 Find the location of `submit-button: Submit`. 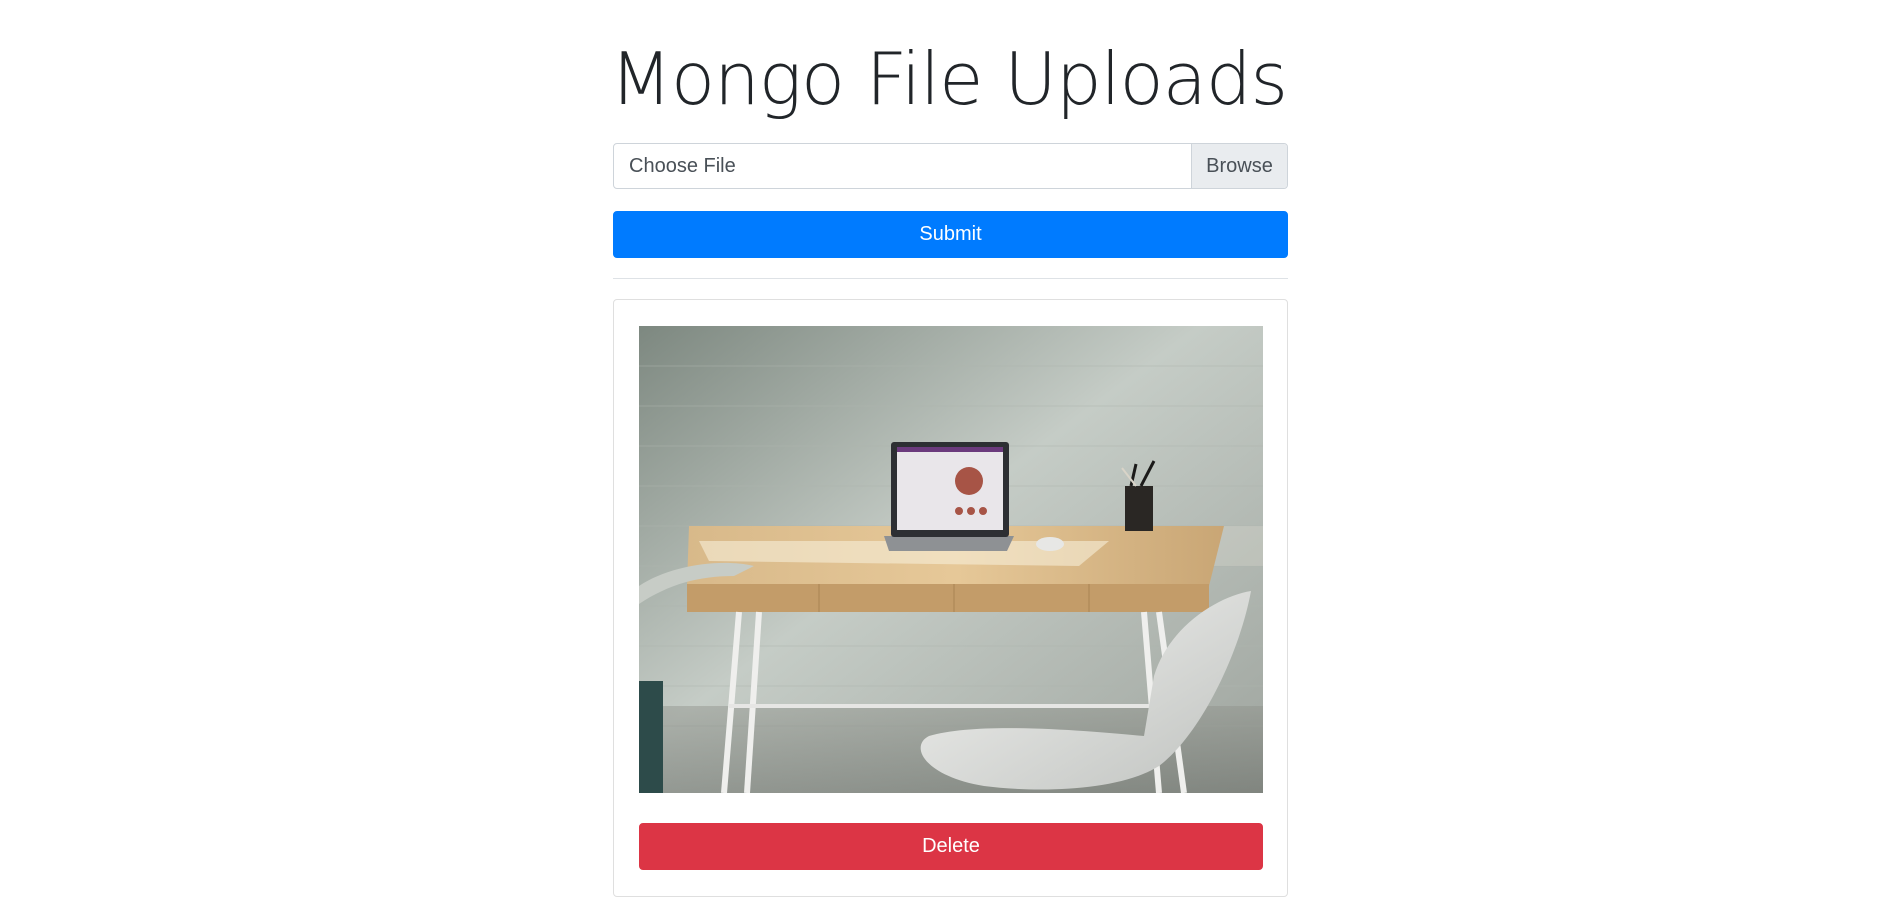

submit-button: Submit is located at coordinates (950, 234).